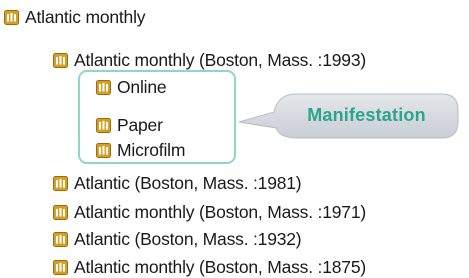 The image size is (469, 278). I want to click on manifestation-node-paper: Paper, so click(129, 125).